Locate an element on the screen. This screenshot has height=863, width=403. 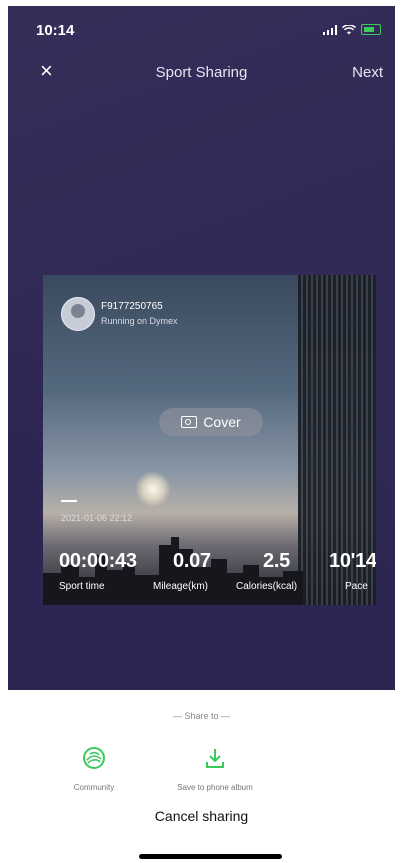
sun-glow is located at coordinates (153, 489).